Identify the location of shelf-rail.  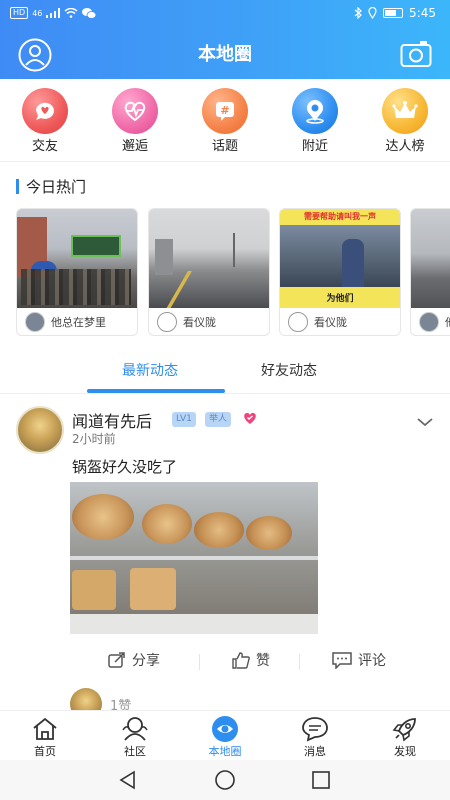
(194, 558).